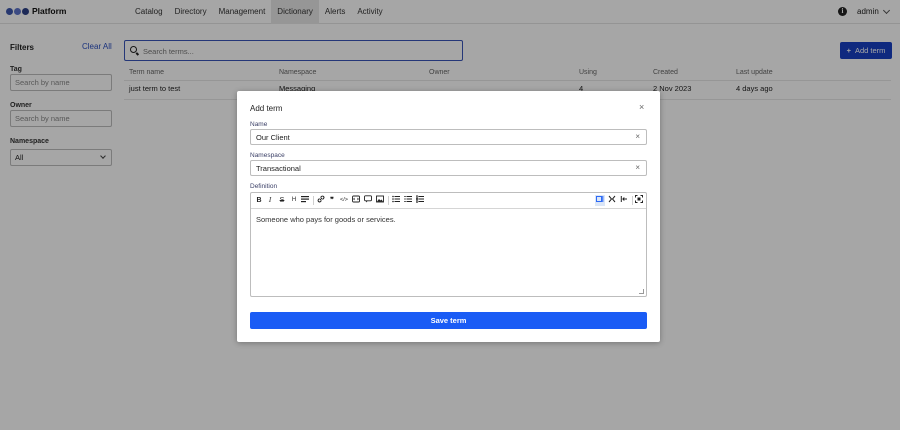  What do you see at coordinates (441, 137) in the screenshot?
I see `name-input` at bounding box center [441, 137].